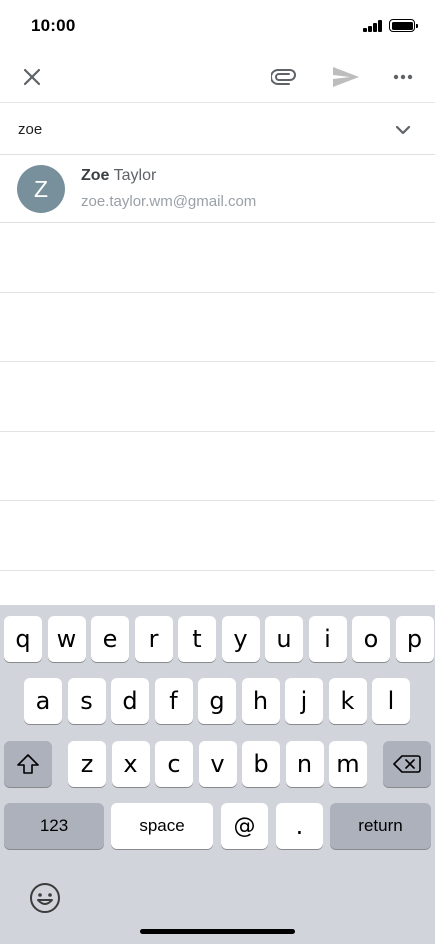 This screenshot has width=435, height=944. Describe the element at coordinates (197, 639) in the screenshot. I see `key-t: t` at that location.